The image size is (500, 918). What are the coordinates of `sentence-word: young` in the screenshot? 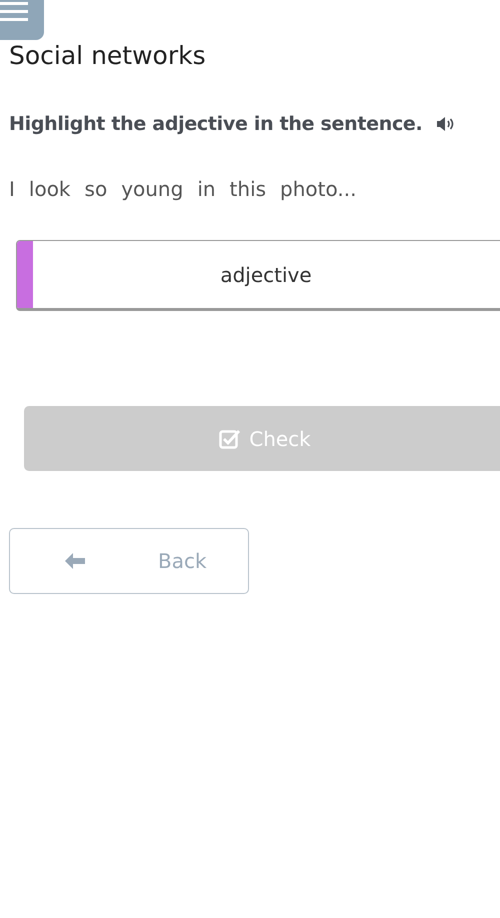 It's located at (152, 189).